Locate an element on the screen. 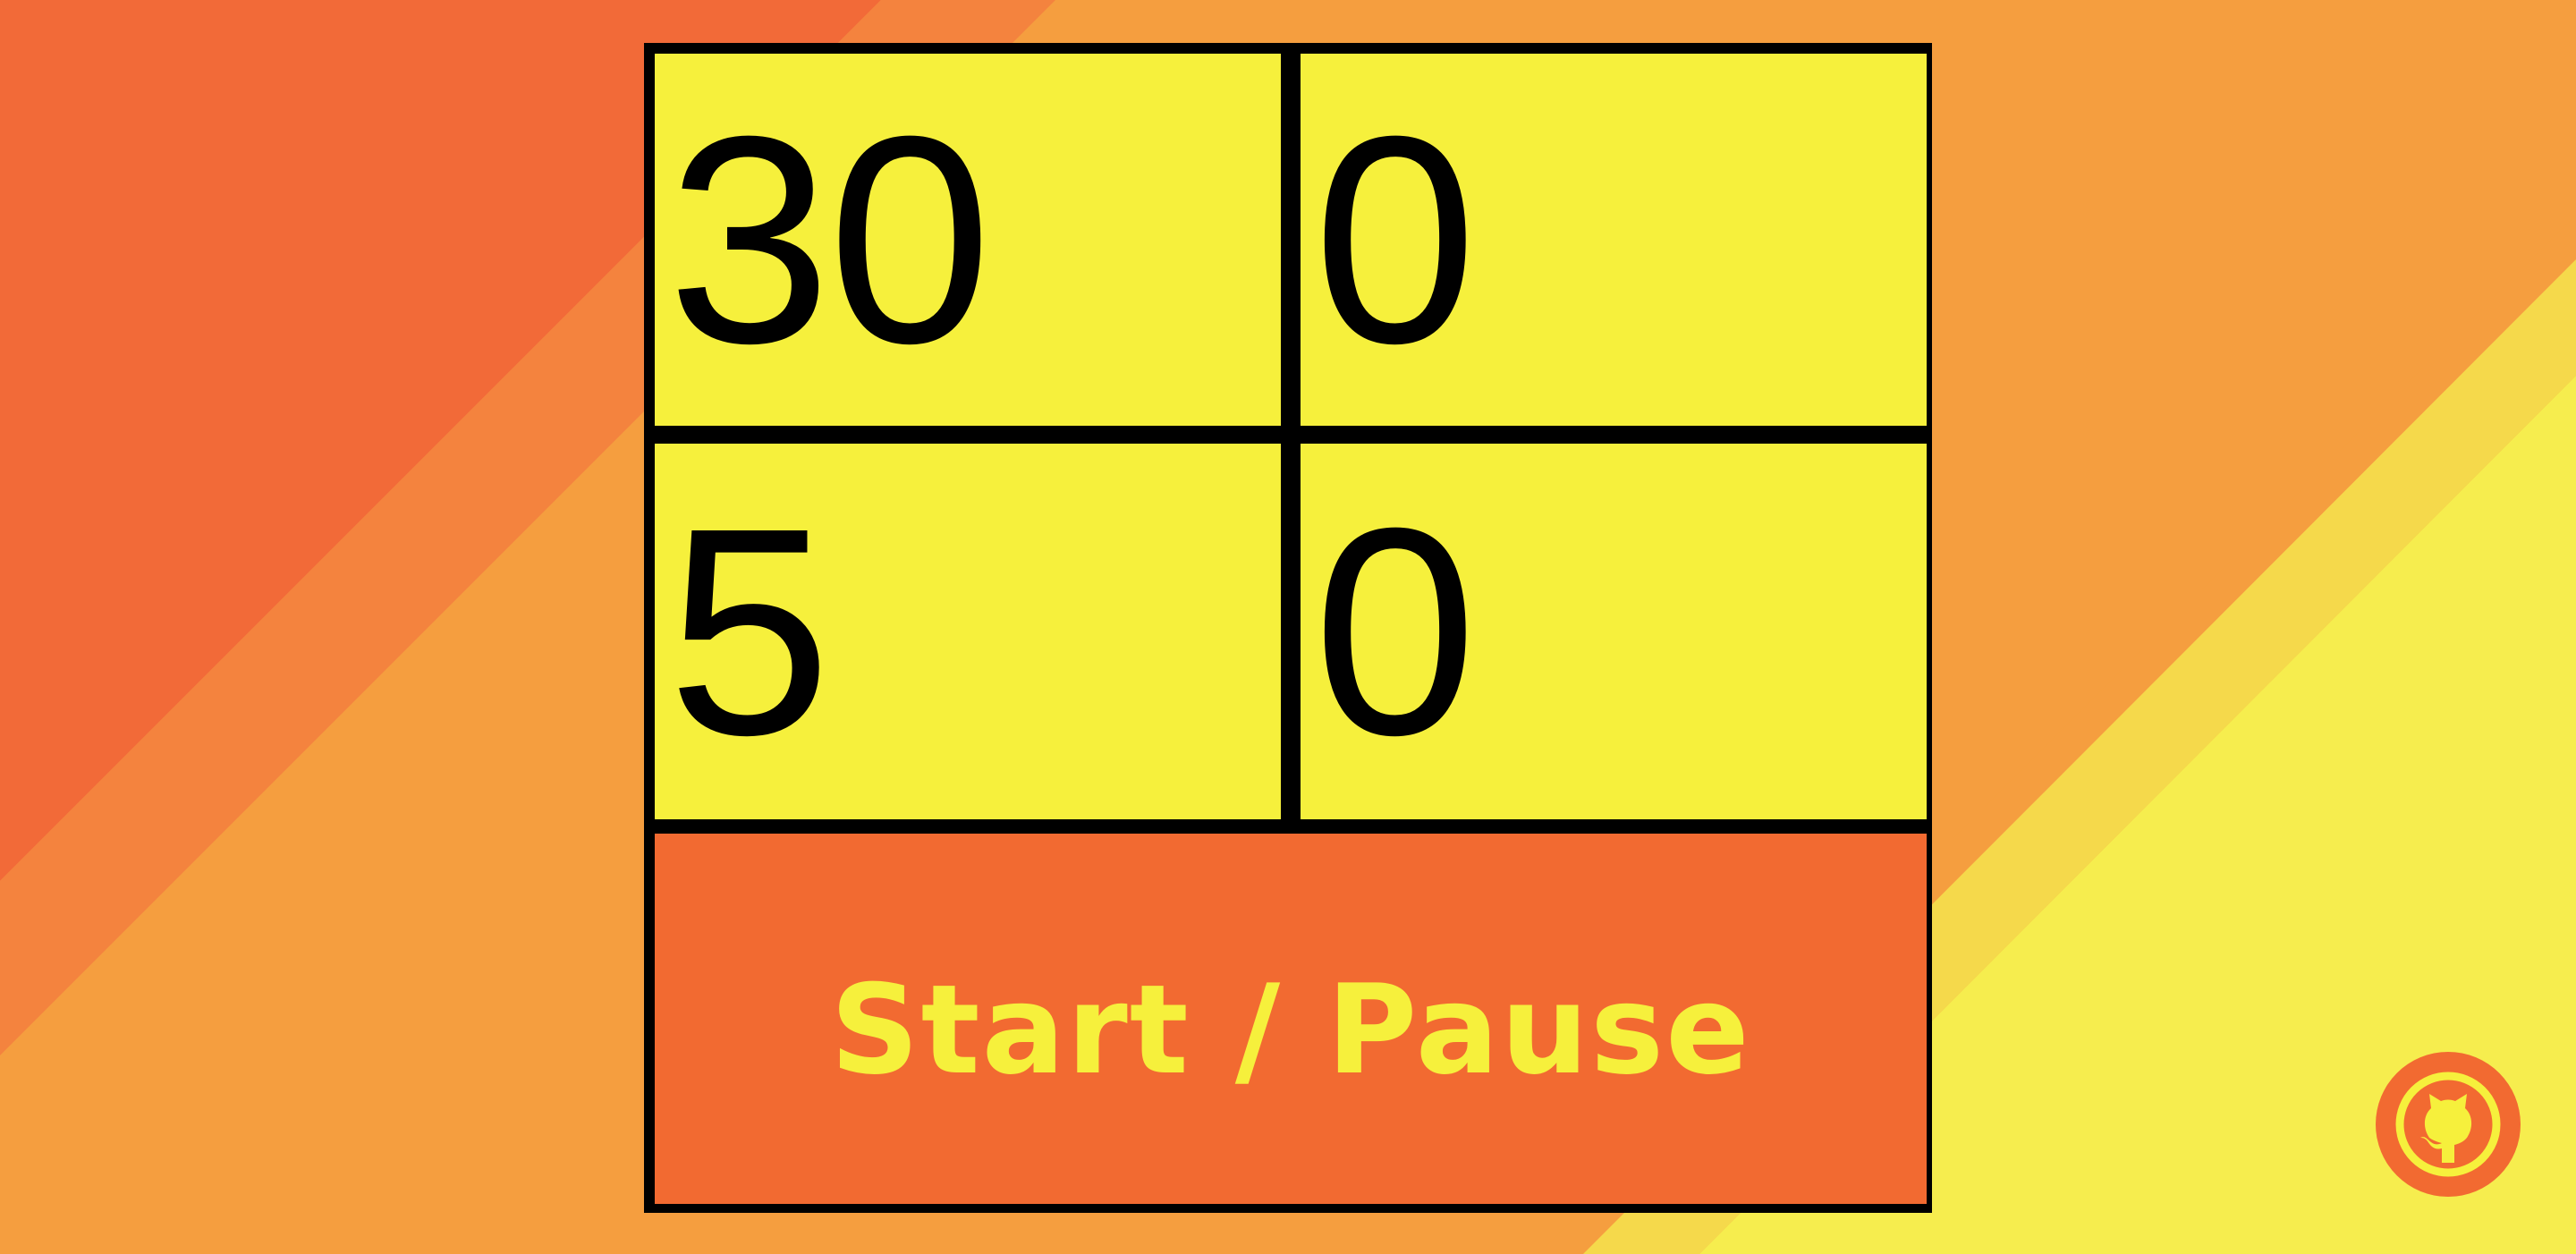 Image resolution: width=2576 pixels, height=1254 pixels. github-icon is located at coordinates (2448, 1124).